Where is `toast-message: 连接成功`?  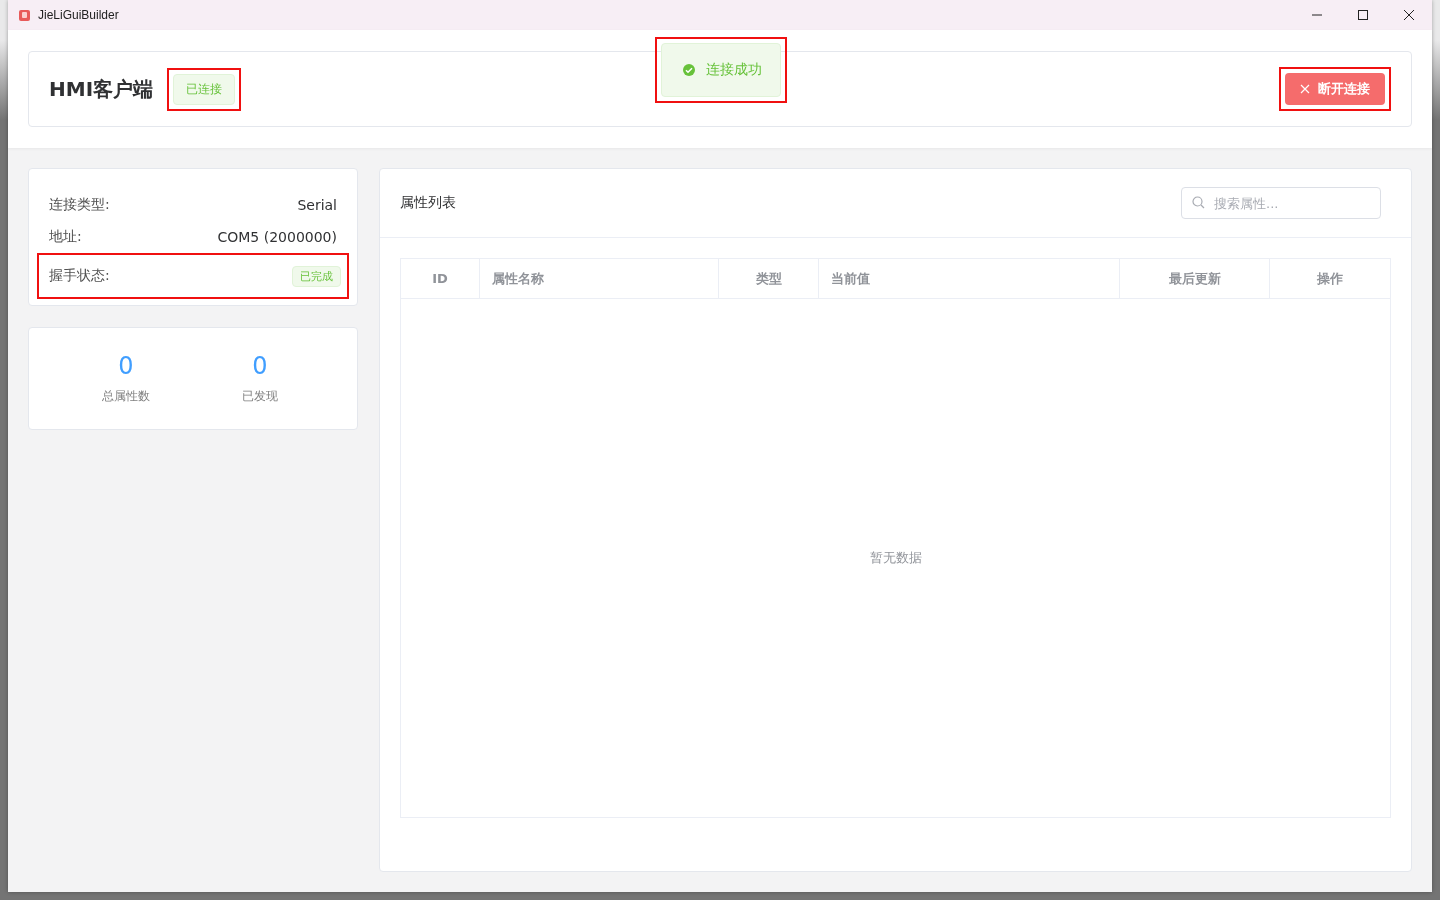
toast-message: 连接成功 is located at coordinates (721, 70).